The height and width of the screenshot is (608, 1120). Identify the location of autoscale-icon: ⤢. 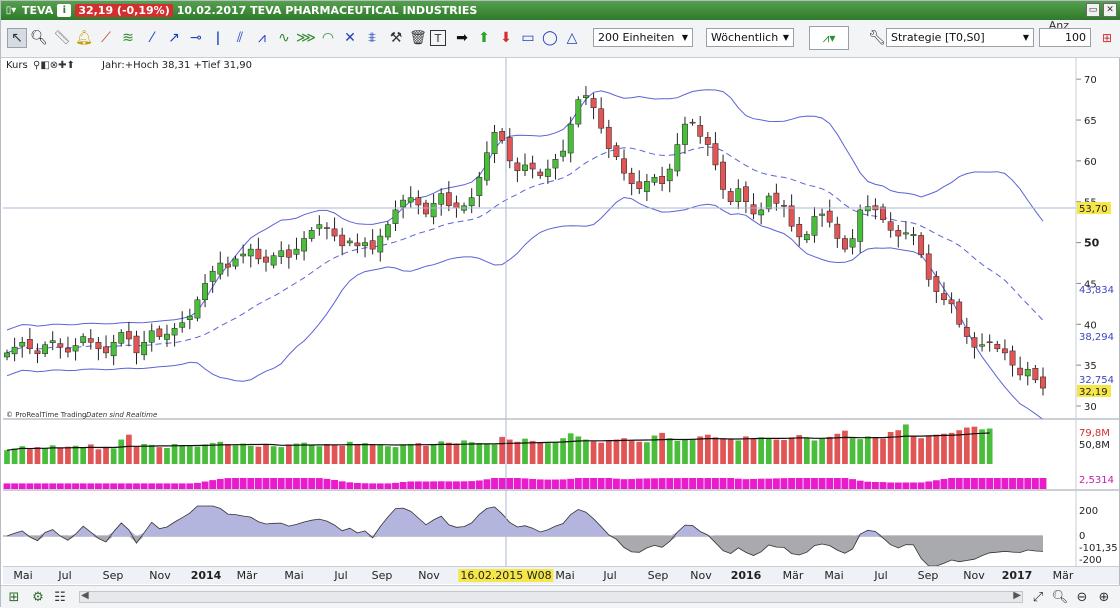
(1038, 597).